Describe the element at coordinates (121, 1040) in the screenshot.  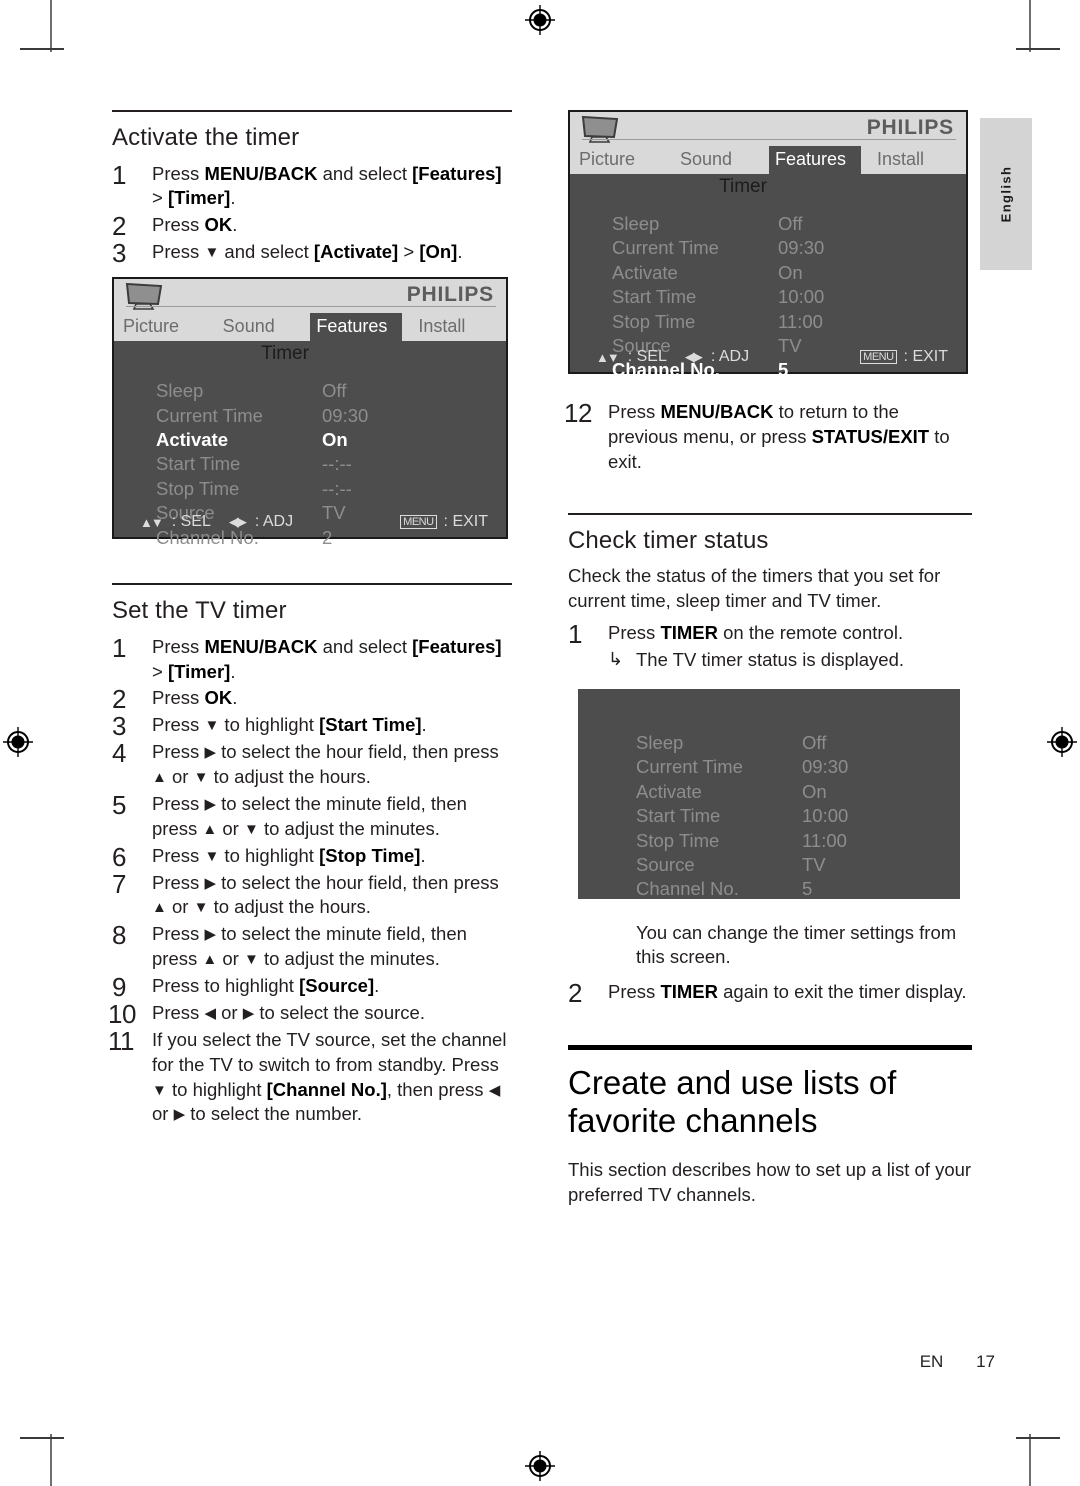
I see `step-number: 11` at that location.